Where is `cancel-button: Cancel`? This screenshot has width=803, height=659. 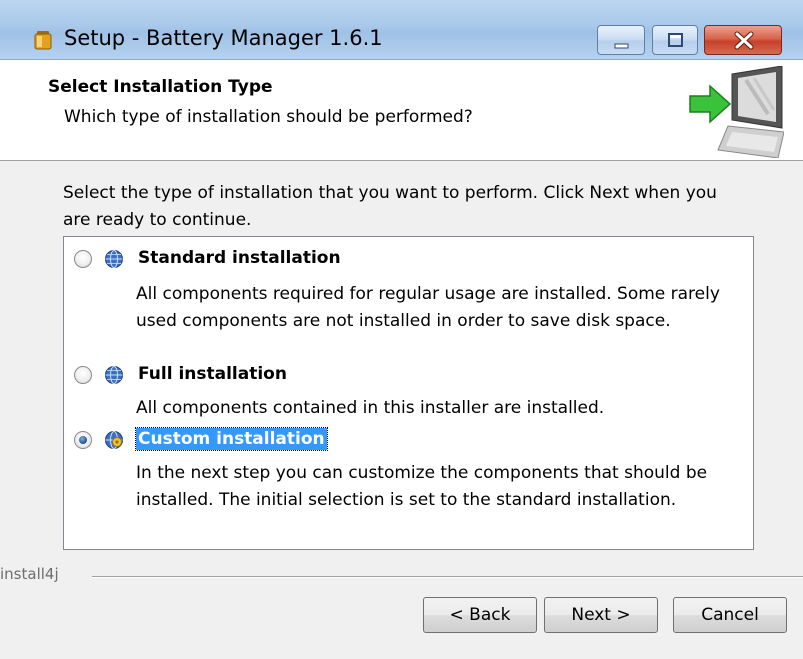
cancel-button: Cancel is located at coordinates (730, 615).